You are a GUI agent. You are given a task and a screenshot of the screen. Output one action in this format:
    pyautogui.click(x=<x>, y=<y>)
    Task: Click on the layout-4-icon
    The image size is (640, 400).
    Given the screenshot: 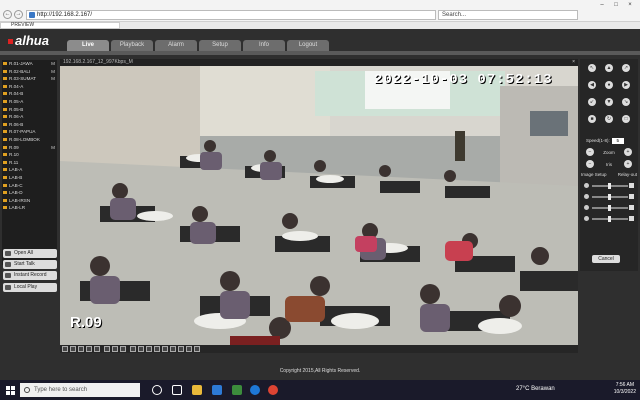 What is the action you would take?
    pyautogui.click(x=73, y=349)
    